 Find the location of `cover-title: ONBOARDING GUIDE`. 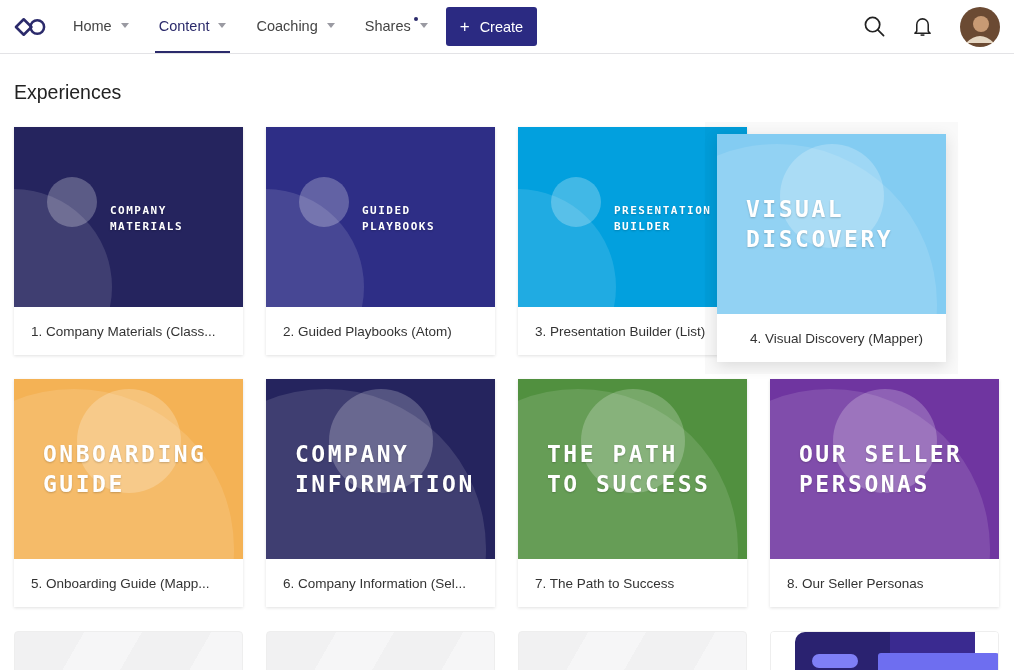

cover-title: ONBOARDING GUIDE is located at coordinates (125, 469).